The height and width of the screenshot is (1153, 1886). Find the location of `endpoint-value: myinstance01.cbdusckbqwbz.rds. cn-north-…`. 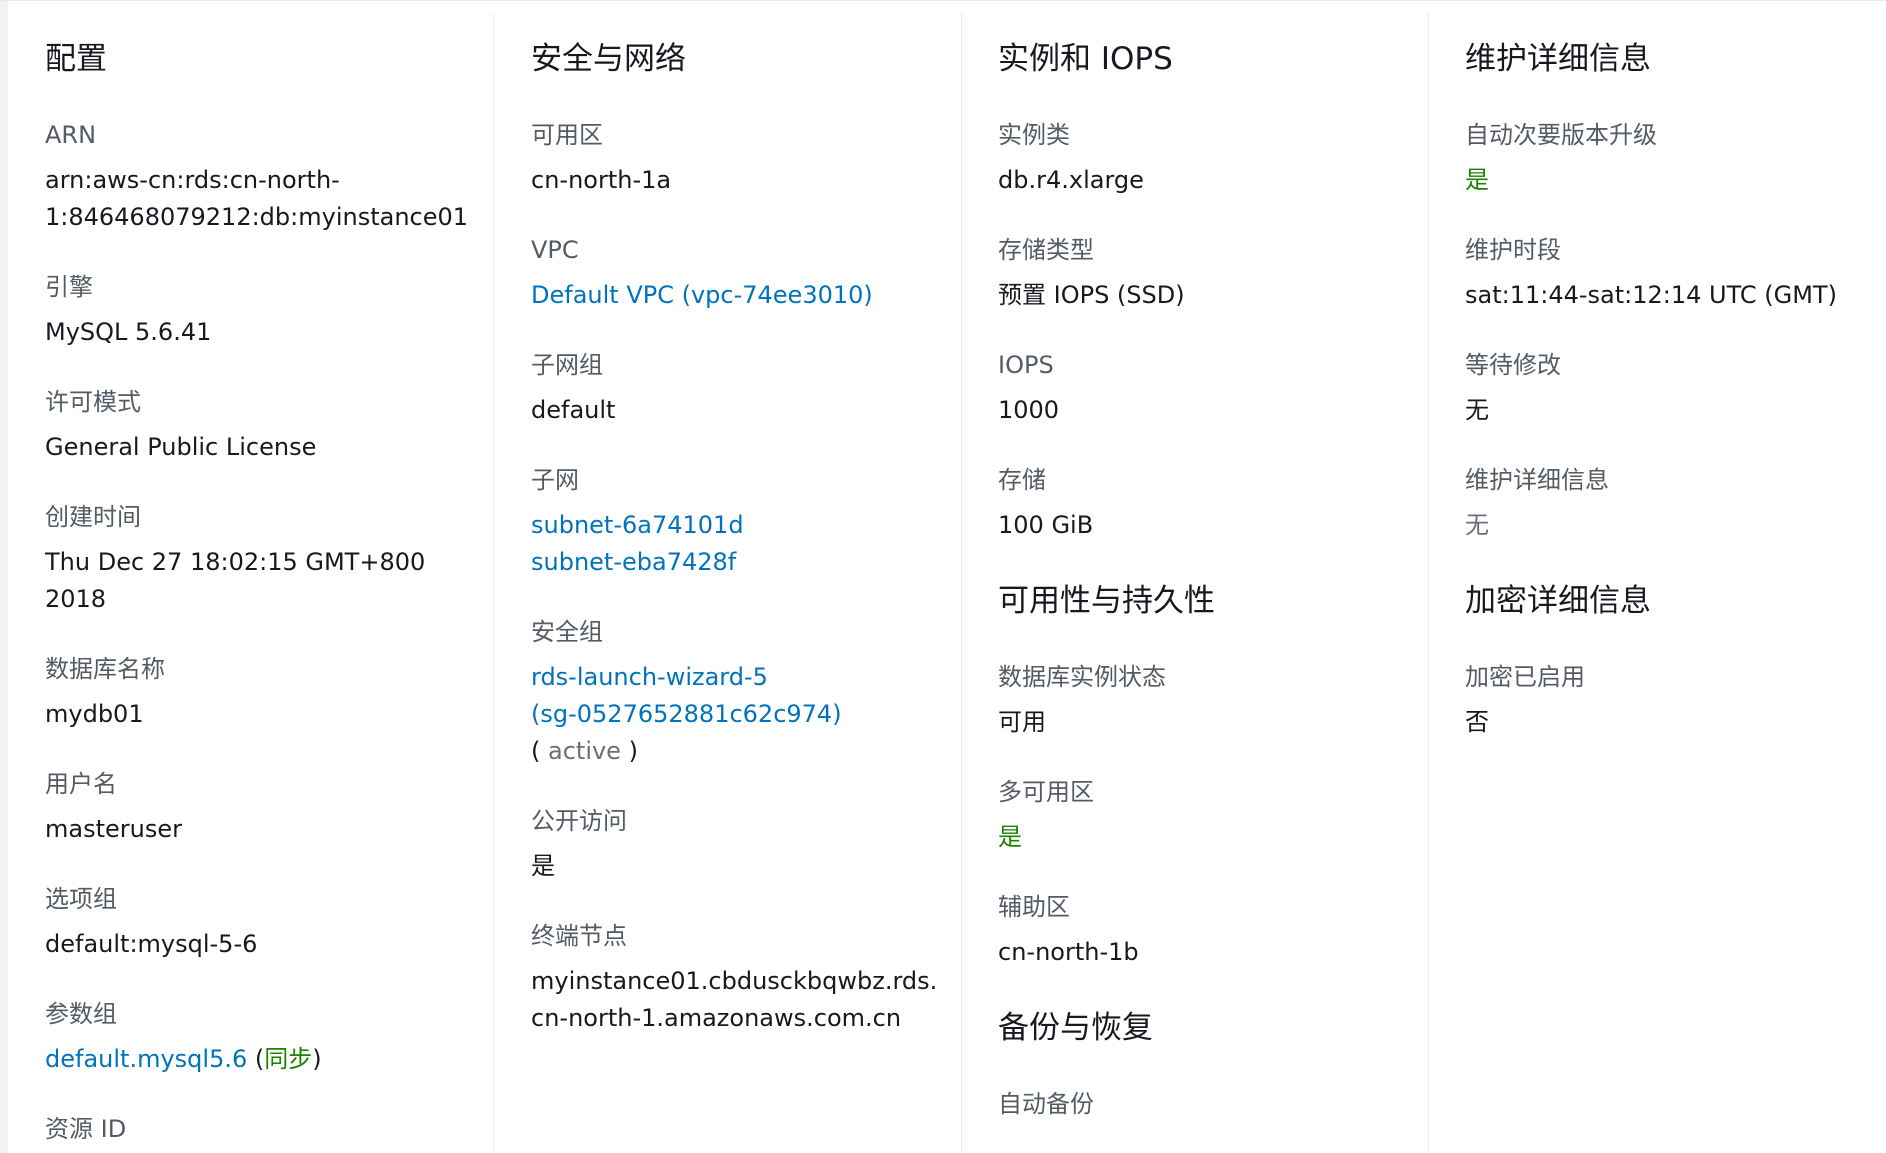

endpoint-value: myinstance01.cbdusckbqwbz.rds. cn-north-… is located at coordinates (741, 1000).